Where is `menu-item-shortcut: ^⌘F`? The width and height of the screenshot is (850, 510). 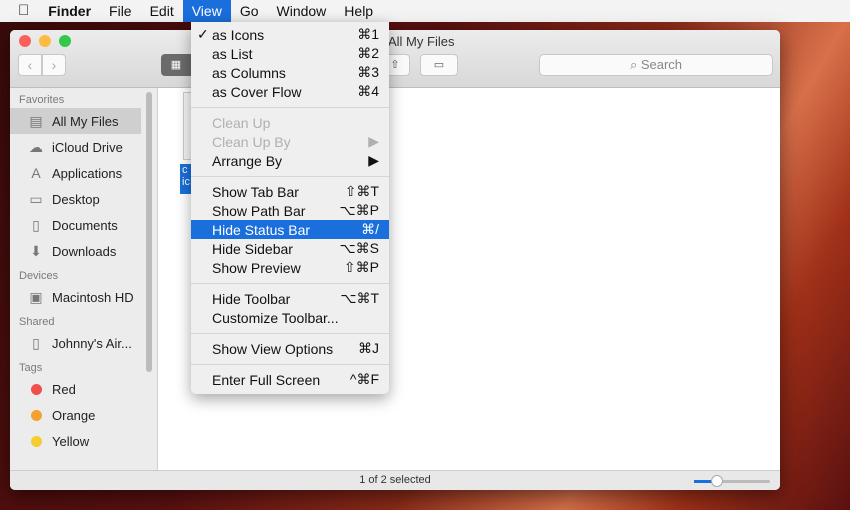 menu-item-shortcut: ^⌘F is located at coordinates (364, 379).